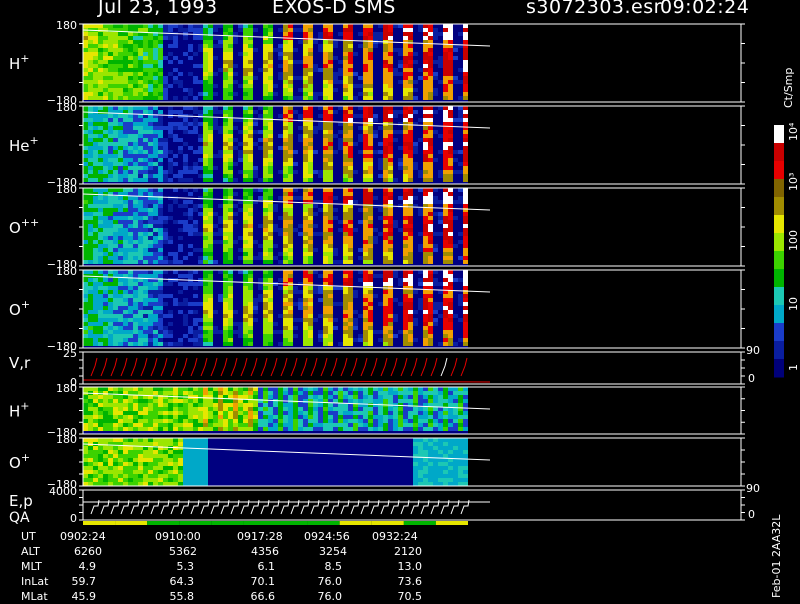 The width and height of the screenshot is (800, 604). Describe the element at coordinates (66, 25) in the screenshot. I see `y-axis-max-label: 180` at that location.